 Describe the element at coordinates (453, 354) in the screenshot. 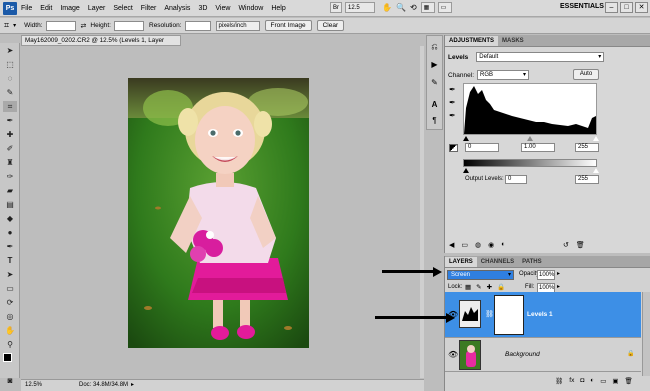

I see `visibility-eye-icon: 👁` at that location.